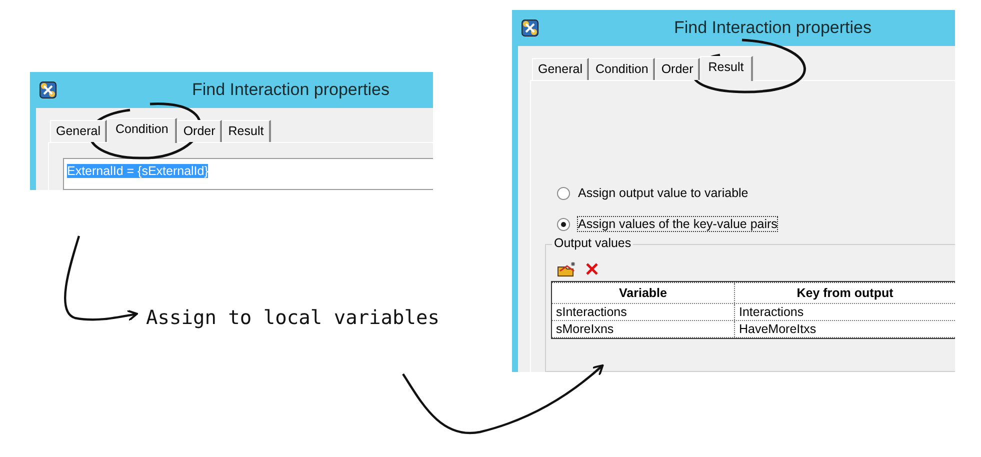 The image size is (981, 457). I want to click on annotation-text: Assign to local variables, so click(293, 317).